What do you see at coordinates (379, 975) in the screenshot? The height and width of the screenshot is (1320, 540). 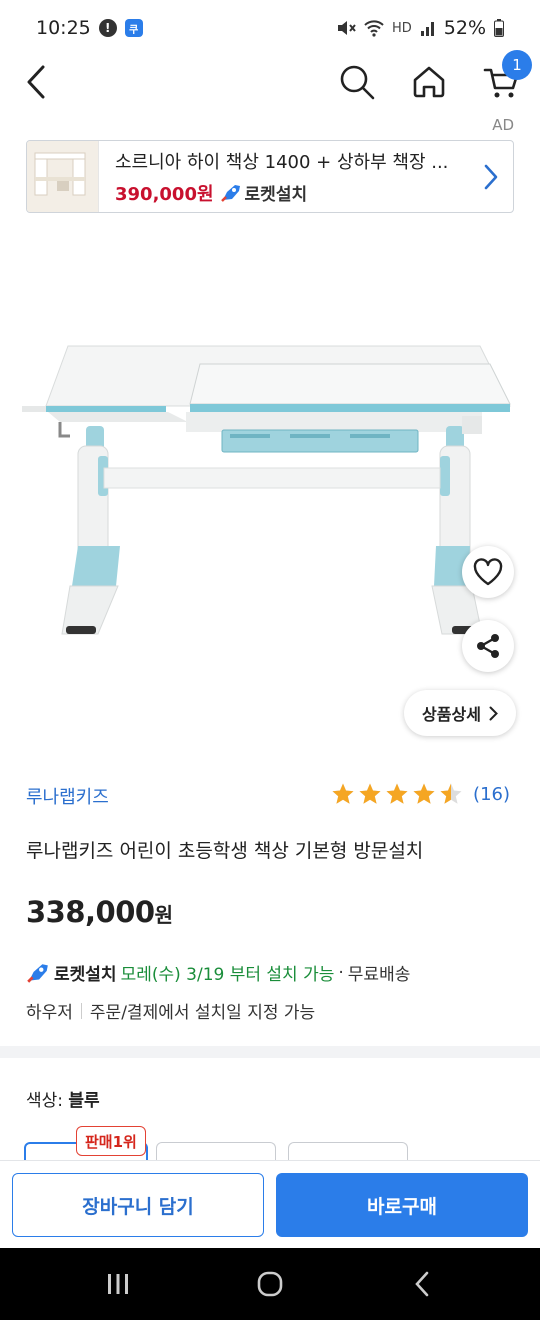 I see `free-shipping: 무료배송` at bounding box center [379, 975].